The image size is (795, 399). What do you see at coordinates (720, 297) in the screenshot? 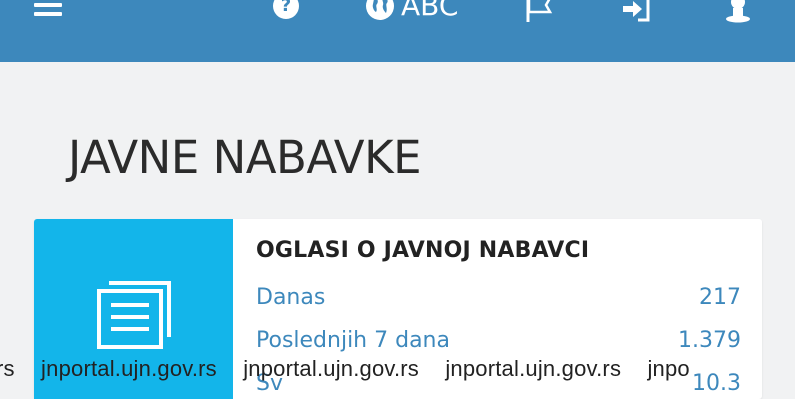
I see `stat-value: 217` at bounding box center [720, 297].